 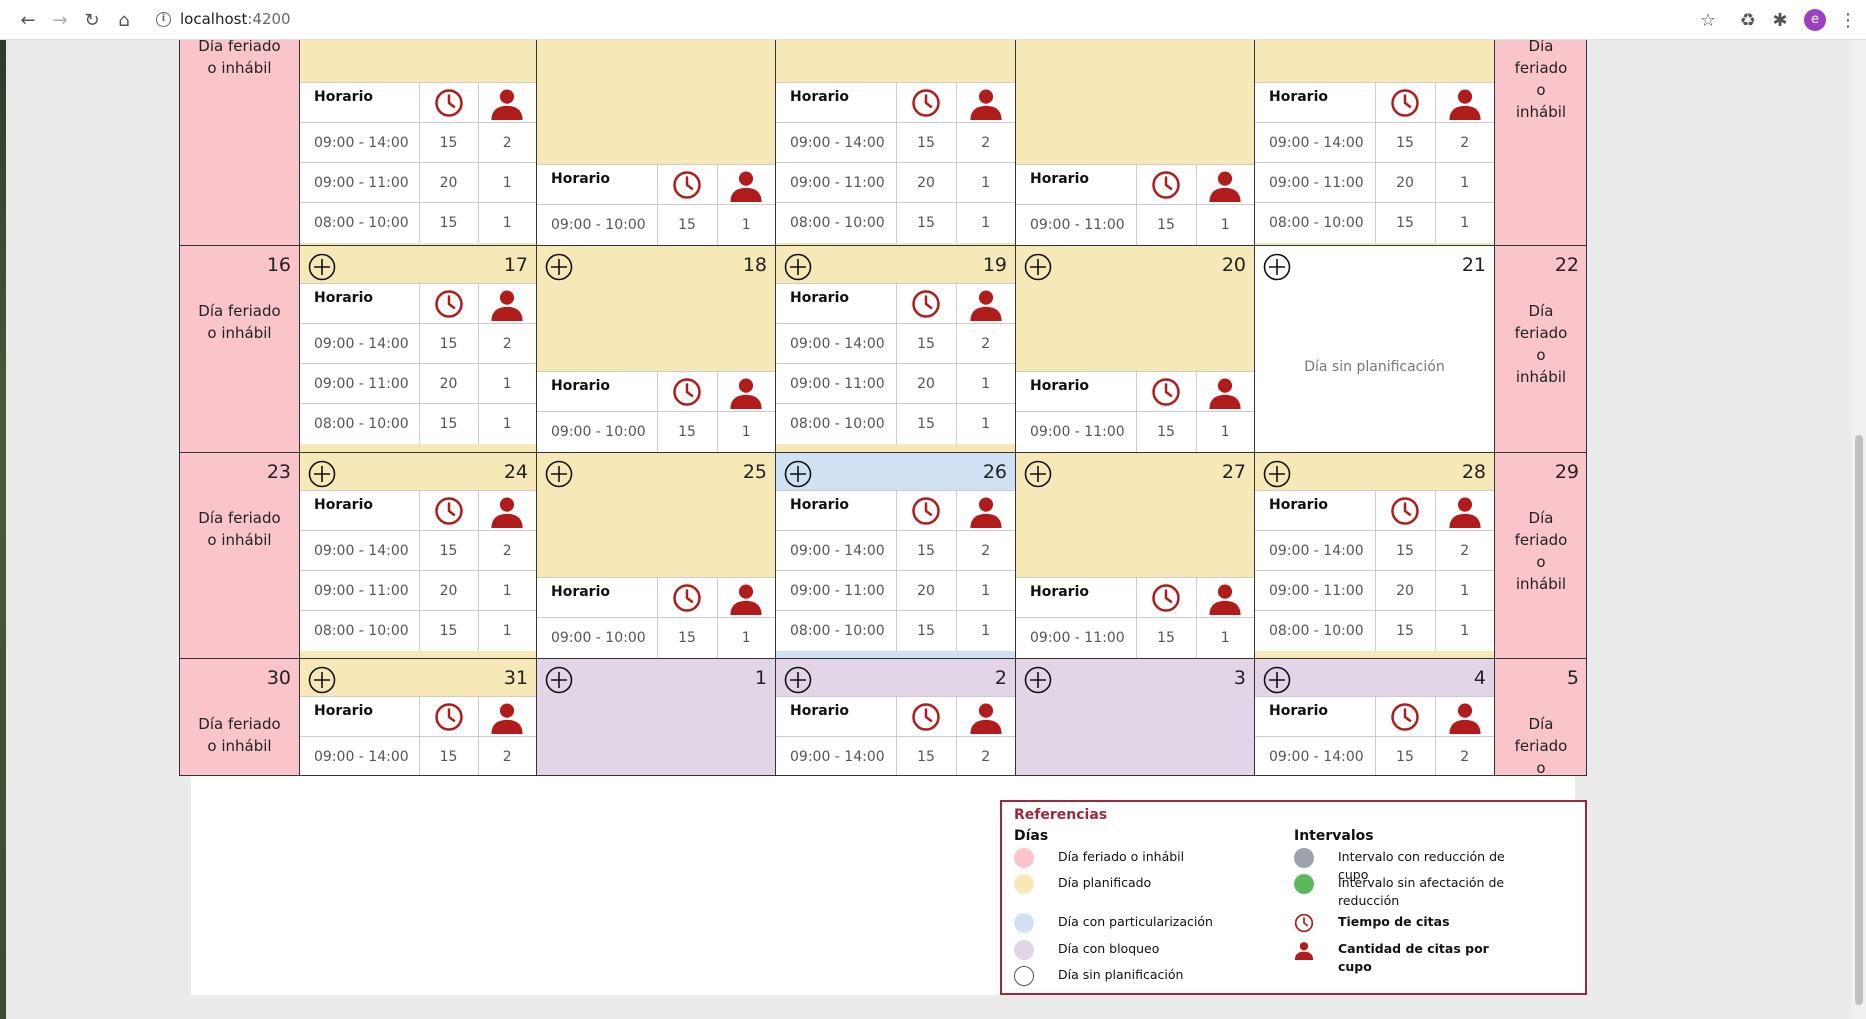 What do you see at coordinates (60, 20) in the screenshot?
I see `forward-arrow-icon: →` at bounding box center [60, 20].